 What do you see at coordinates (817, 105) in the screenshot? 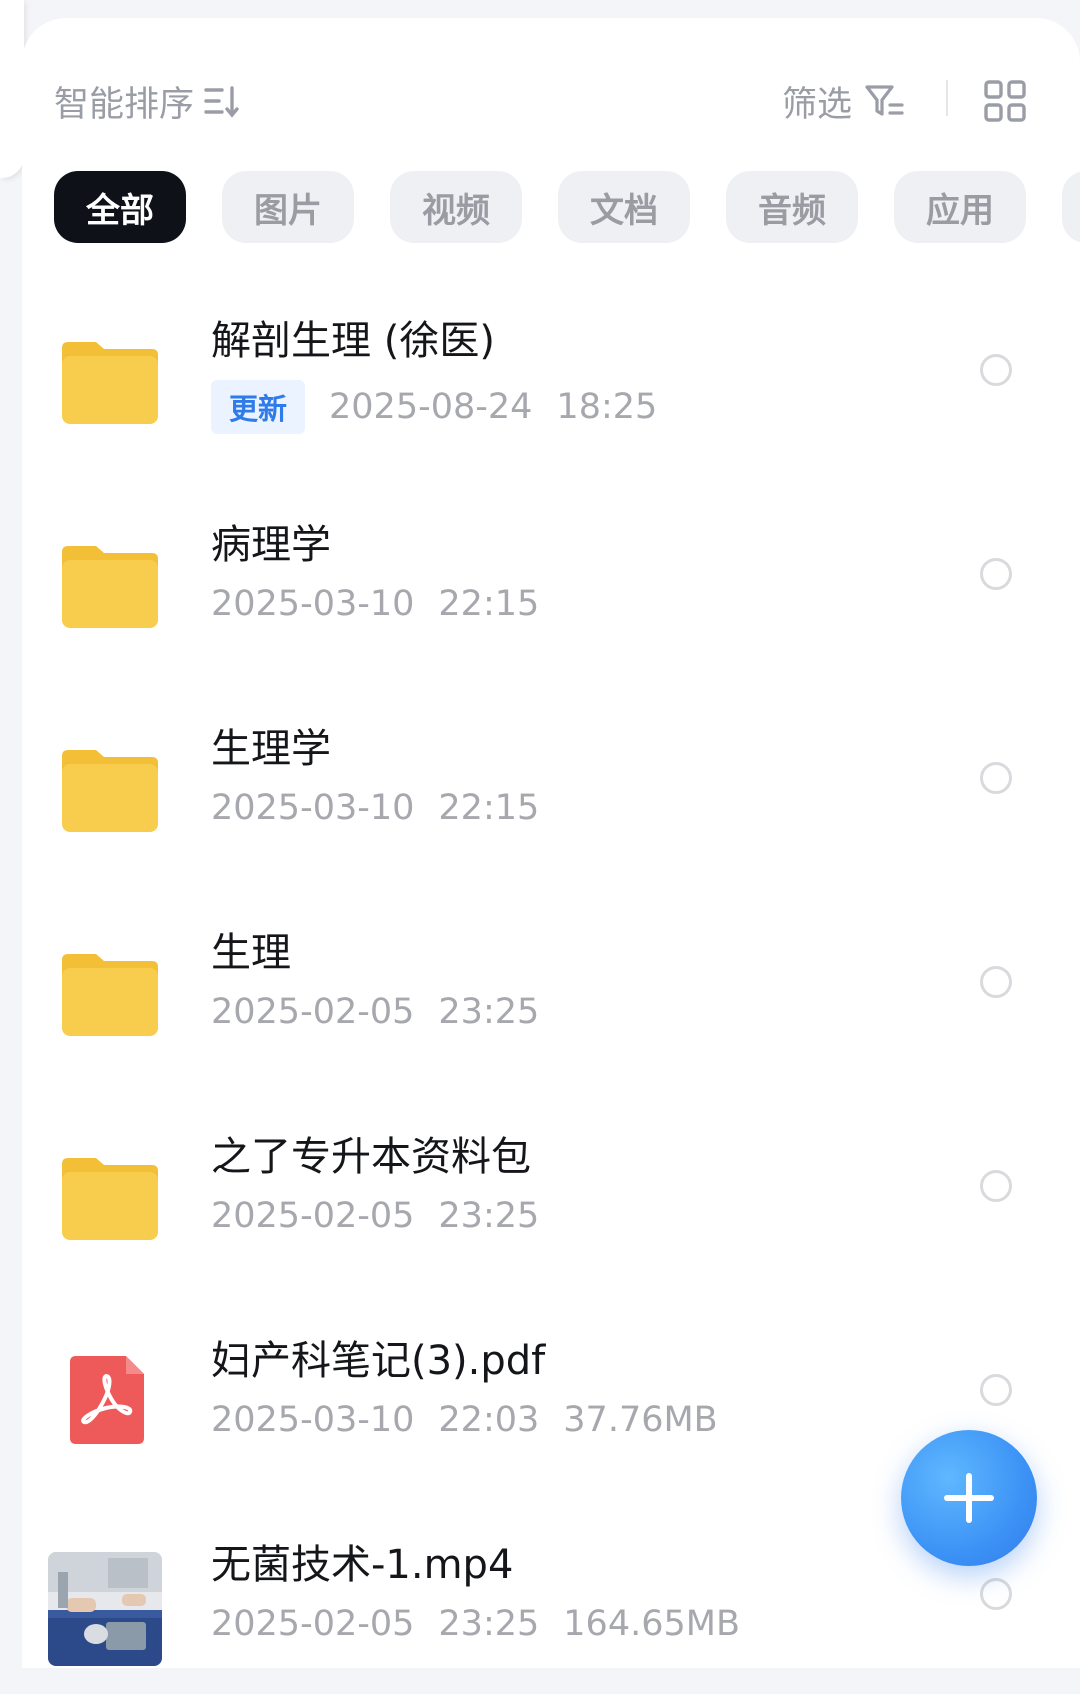
I see `filter-label: 筛选` at bounding box center [817, 105].